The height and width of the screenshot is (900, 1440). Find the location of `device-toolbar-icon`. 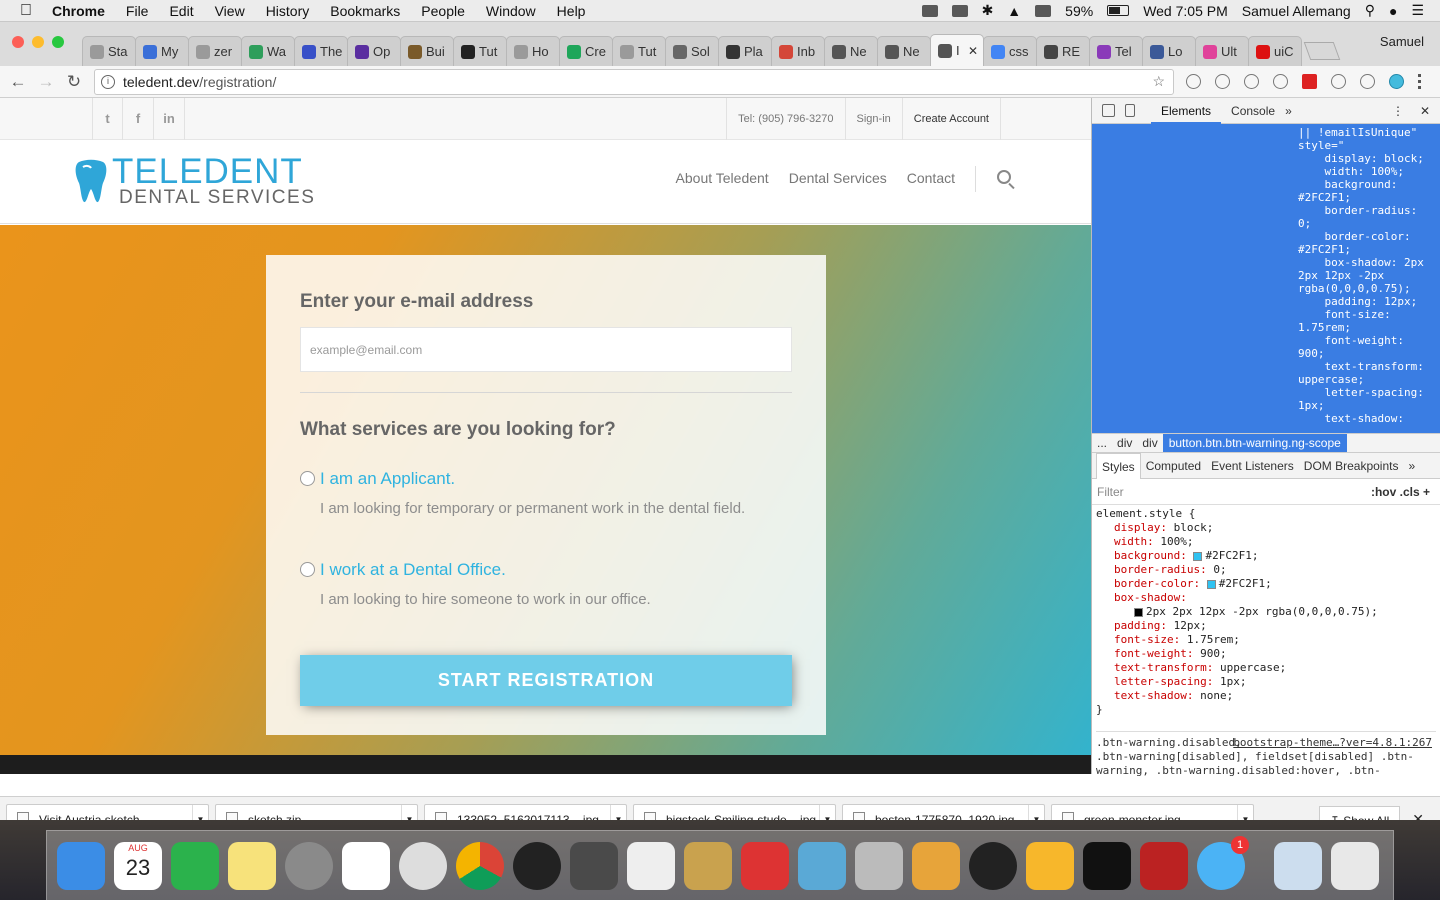

device-toolbar-icon is located at coordinates (1130, 110).